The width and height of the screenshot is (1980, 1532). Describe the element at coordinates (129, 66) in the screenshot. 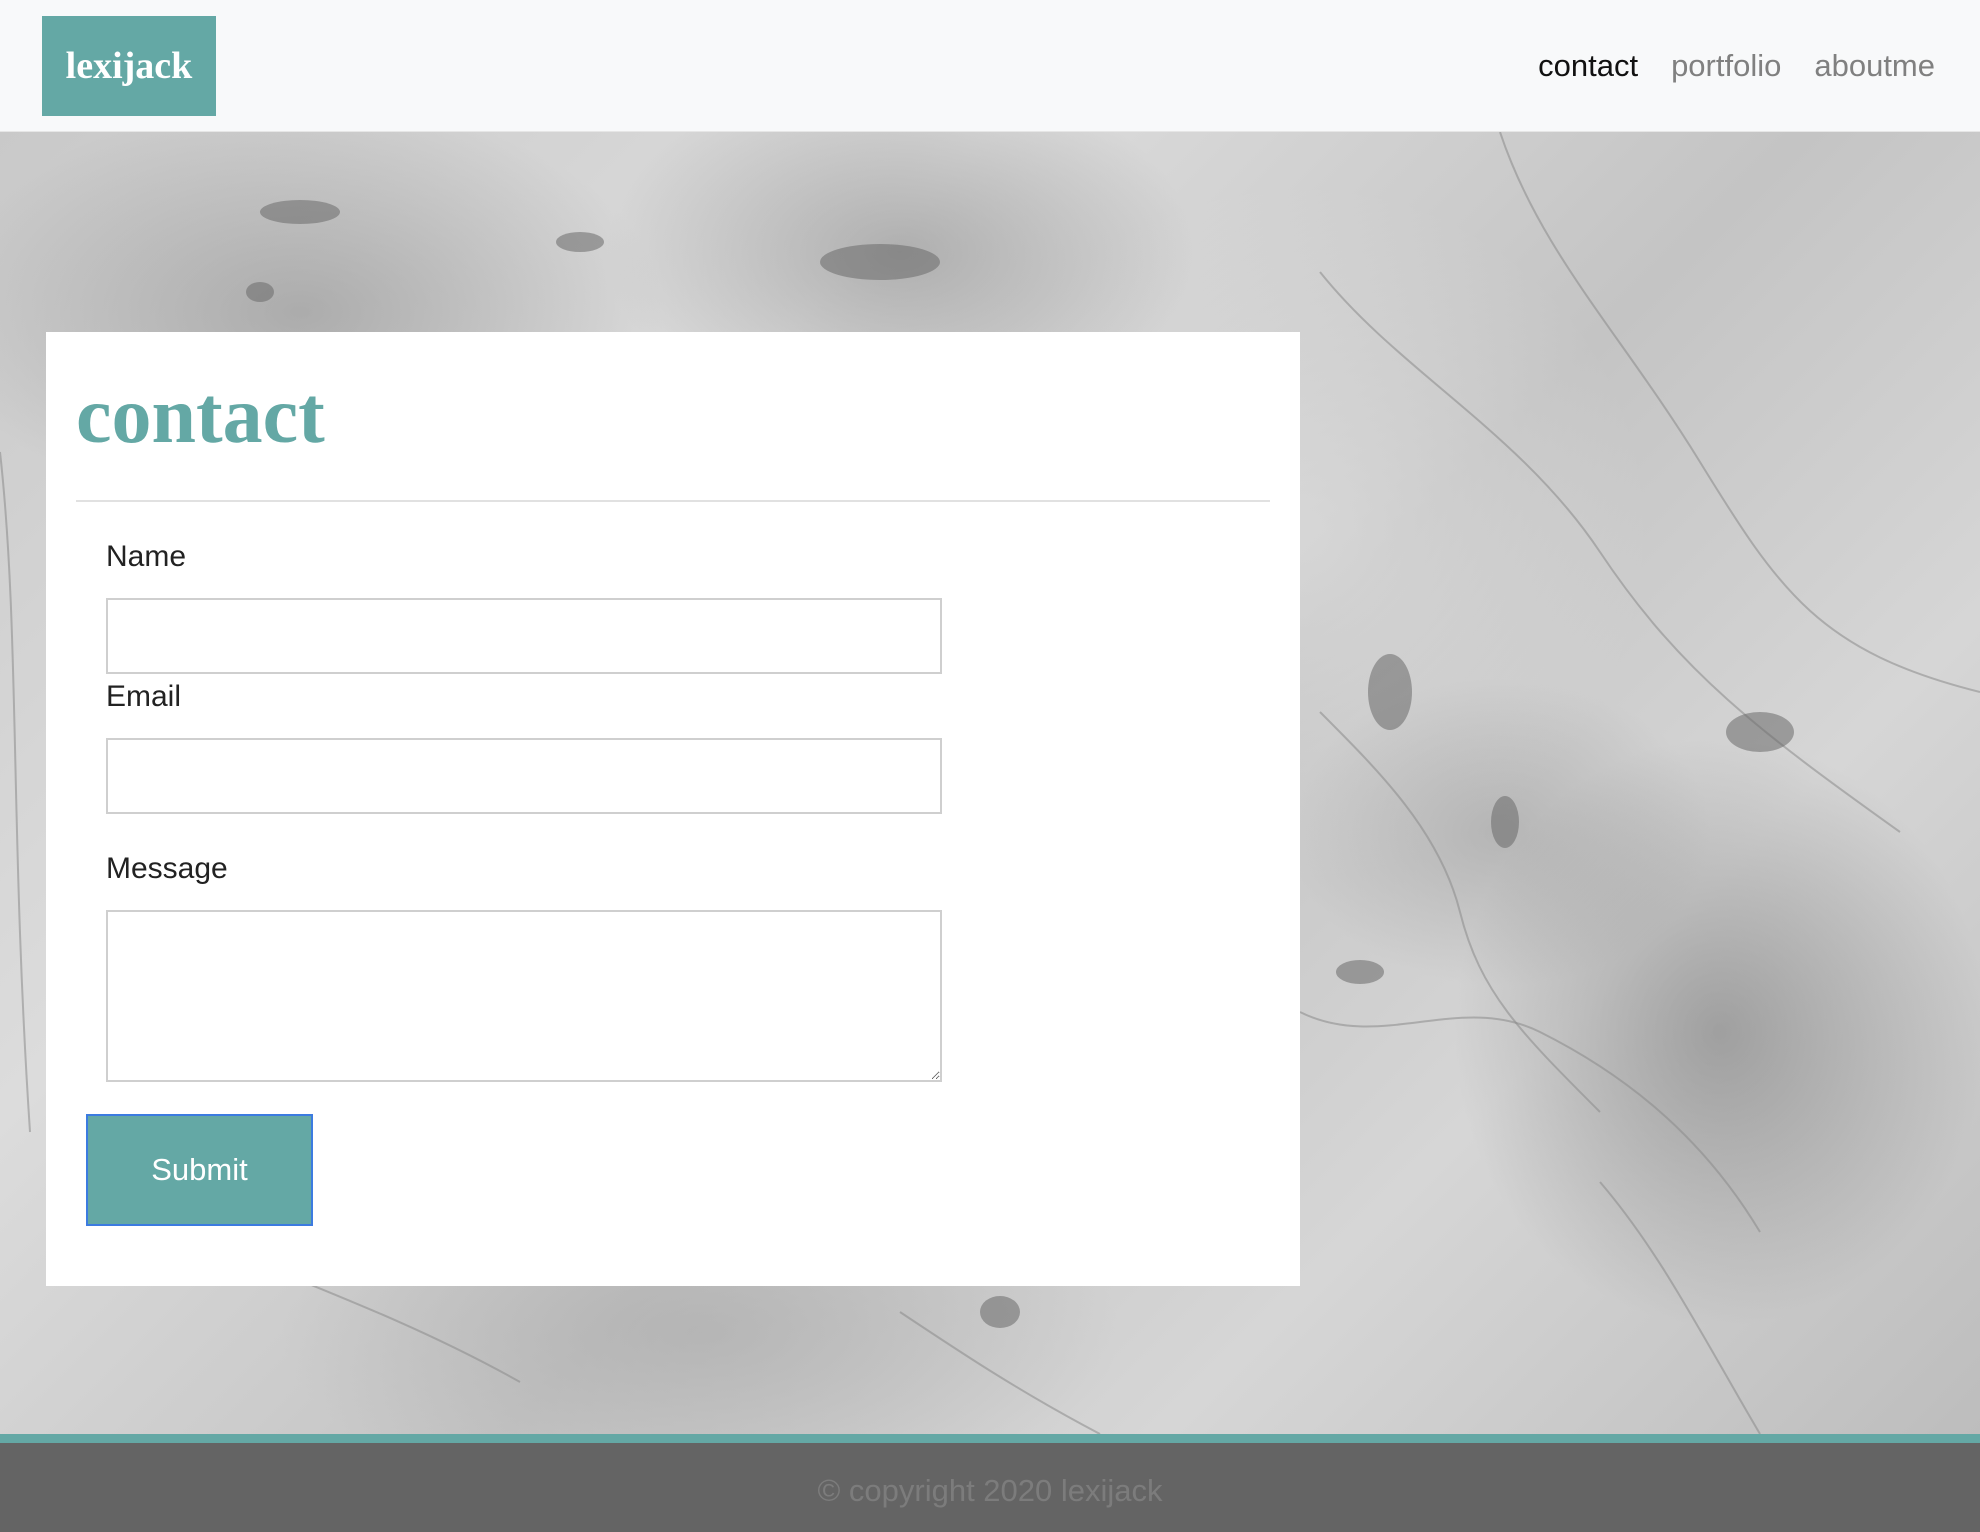

I see `brand-logo: lexijack` at that location.